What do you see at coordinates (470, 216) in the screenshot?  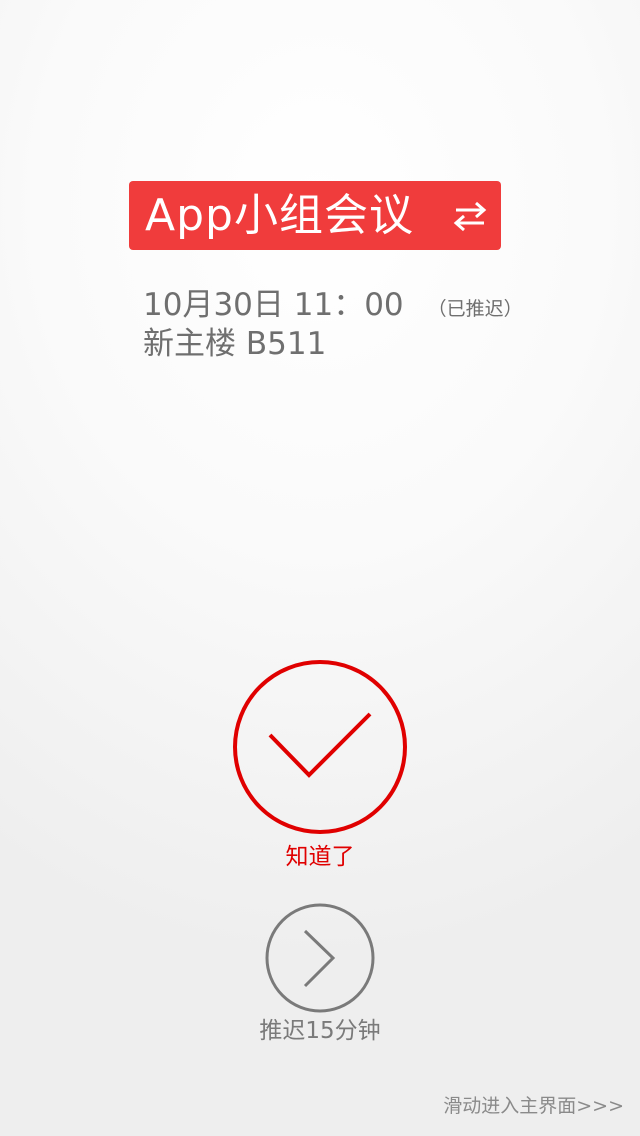 I see `swap-arrows-icon` at bounding box center [470, 216].